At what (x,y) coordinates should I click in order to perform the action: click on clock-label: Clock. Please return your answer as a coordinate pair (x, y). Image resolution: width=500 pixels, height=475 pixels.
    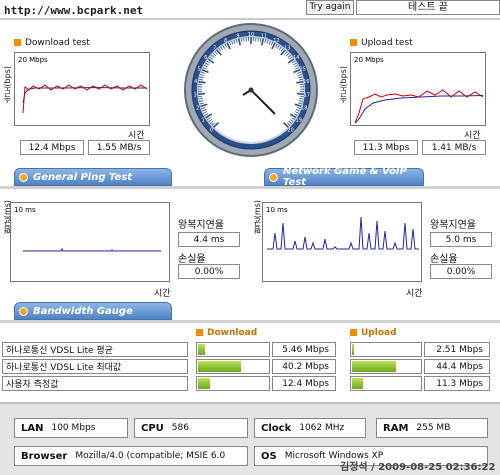
    Looking at the image, I should click on (276, 428).